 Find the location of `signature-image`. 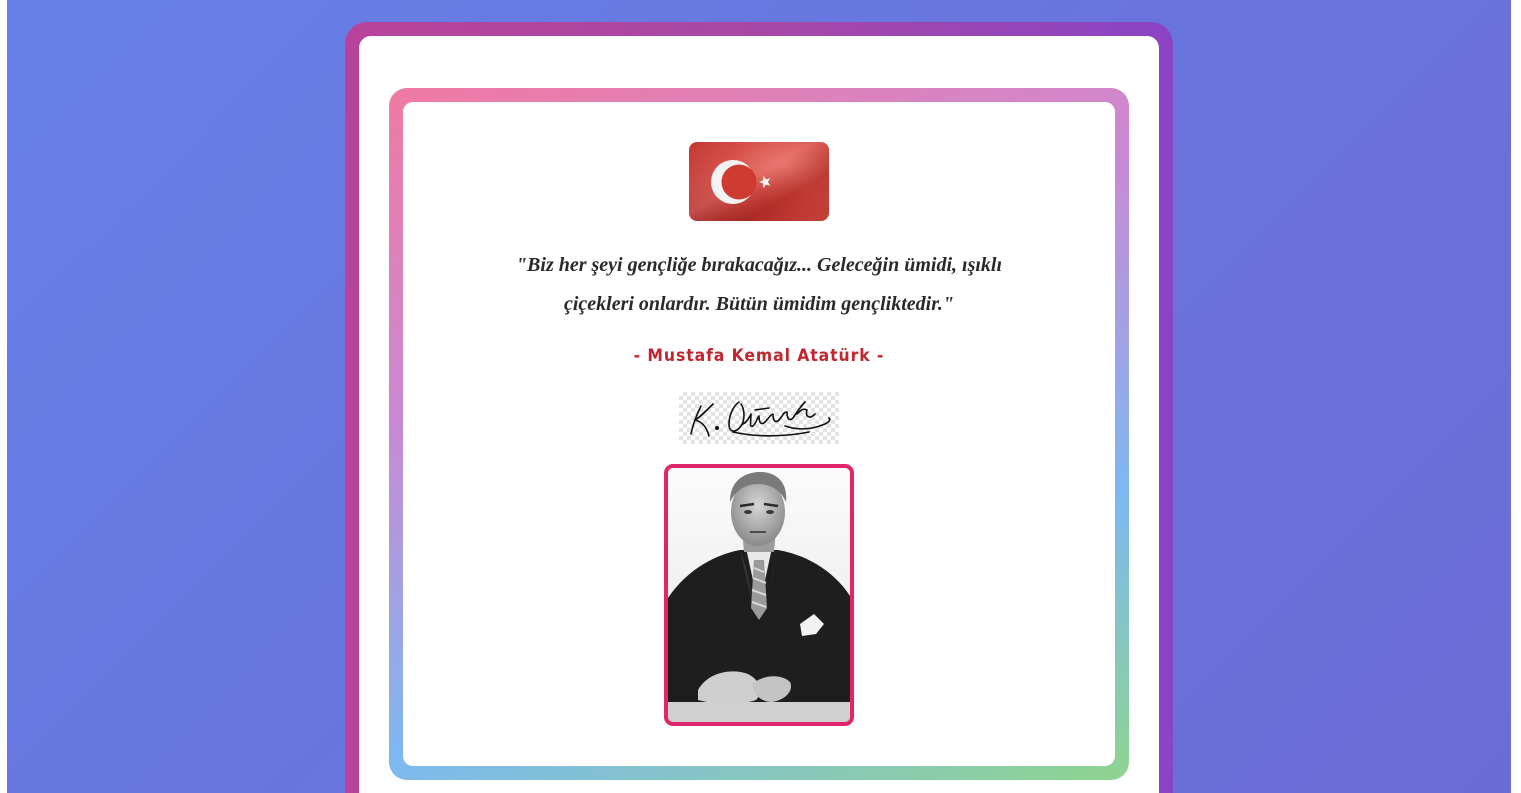

signature-image is located at coordinates (759, 418).